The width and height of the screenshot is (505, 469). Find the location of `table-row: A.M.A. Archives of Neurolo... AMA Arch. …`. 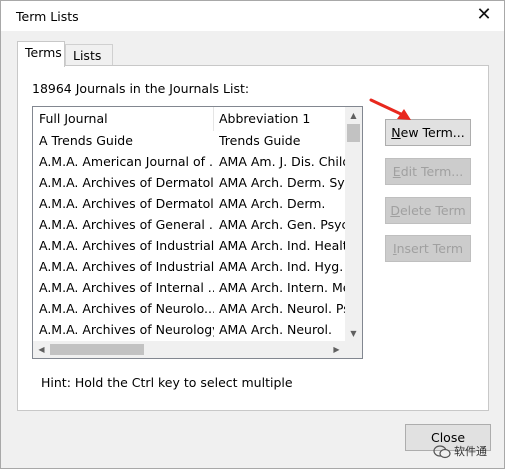

table-row: A.M.A. Archives of Neurolo... AMA Arch. … is located at coordinates (189, 308).